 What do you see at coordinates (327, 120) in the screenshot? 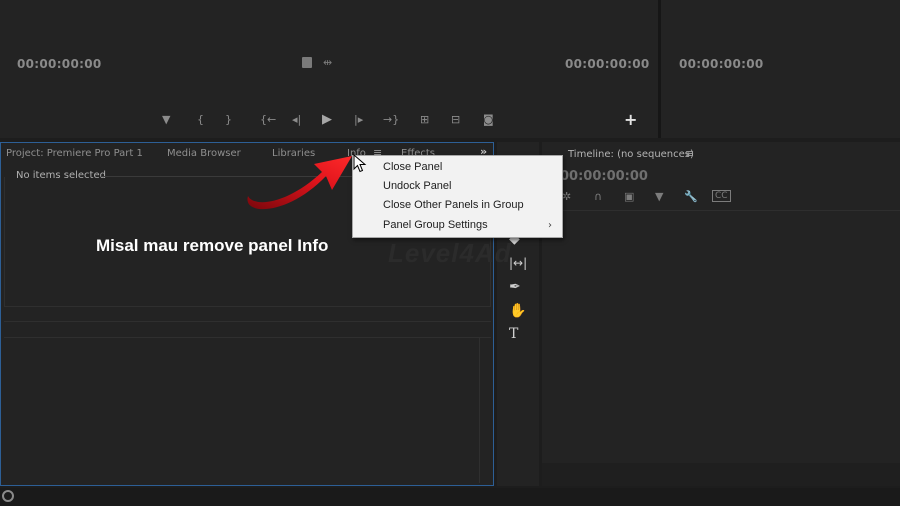
I see `play-icon: ▶` at bounding box center [327, 120].